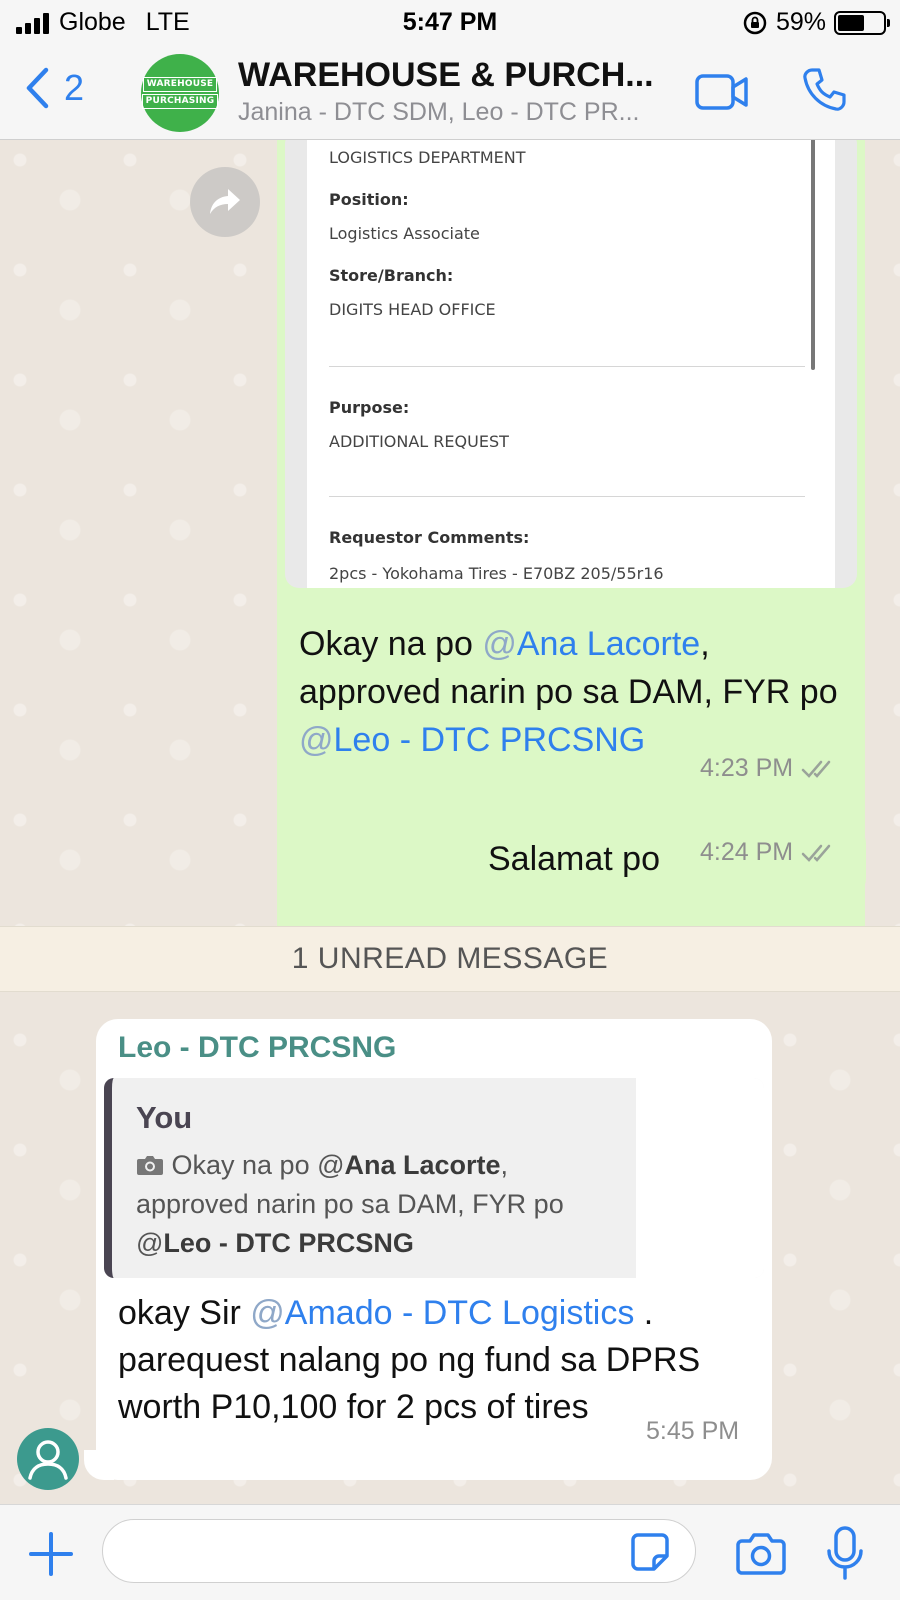 This screenshot has width=900, height=1600. I want to click on doc-department-value: LOGISTICS DEPARTMENT, so click(427, 157).